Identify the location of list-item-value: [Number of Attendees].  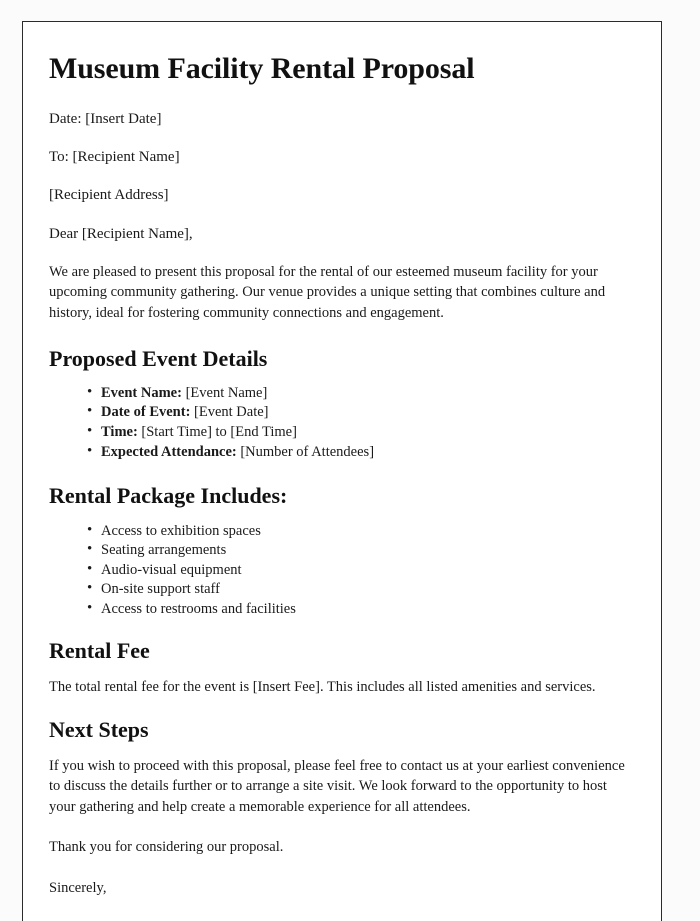
(307, 451).